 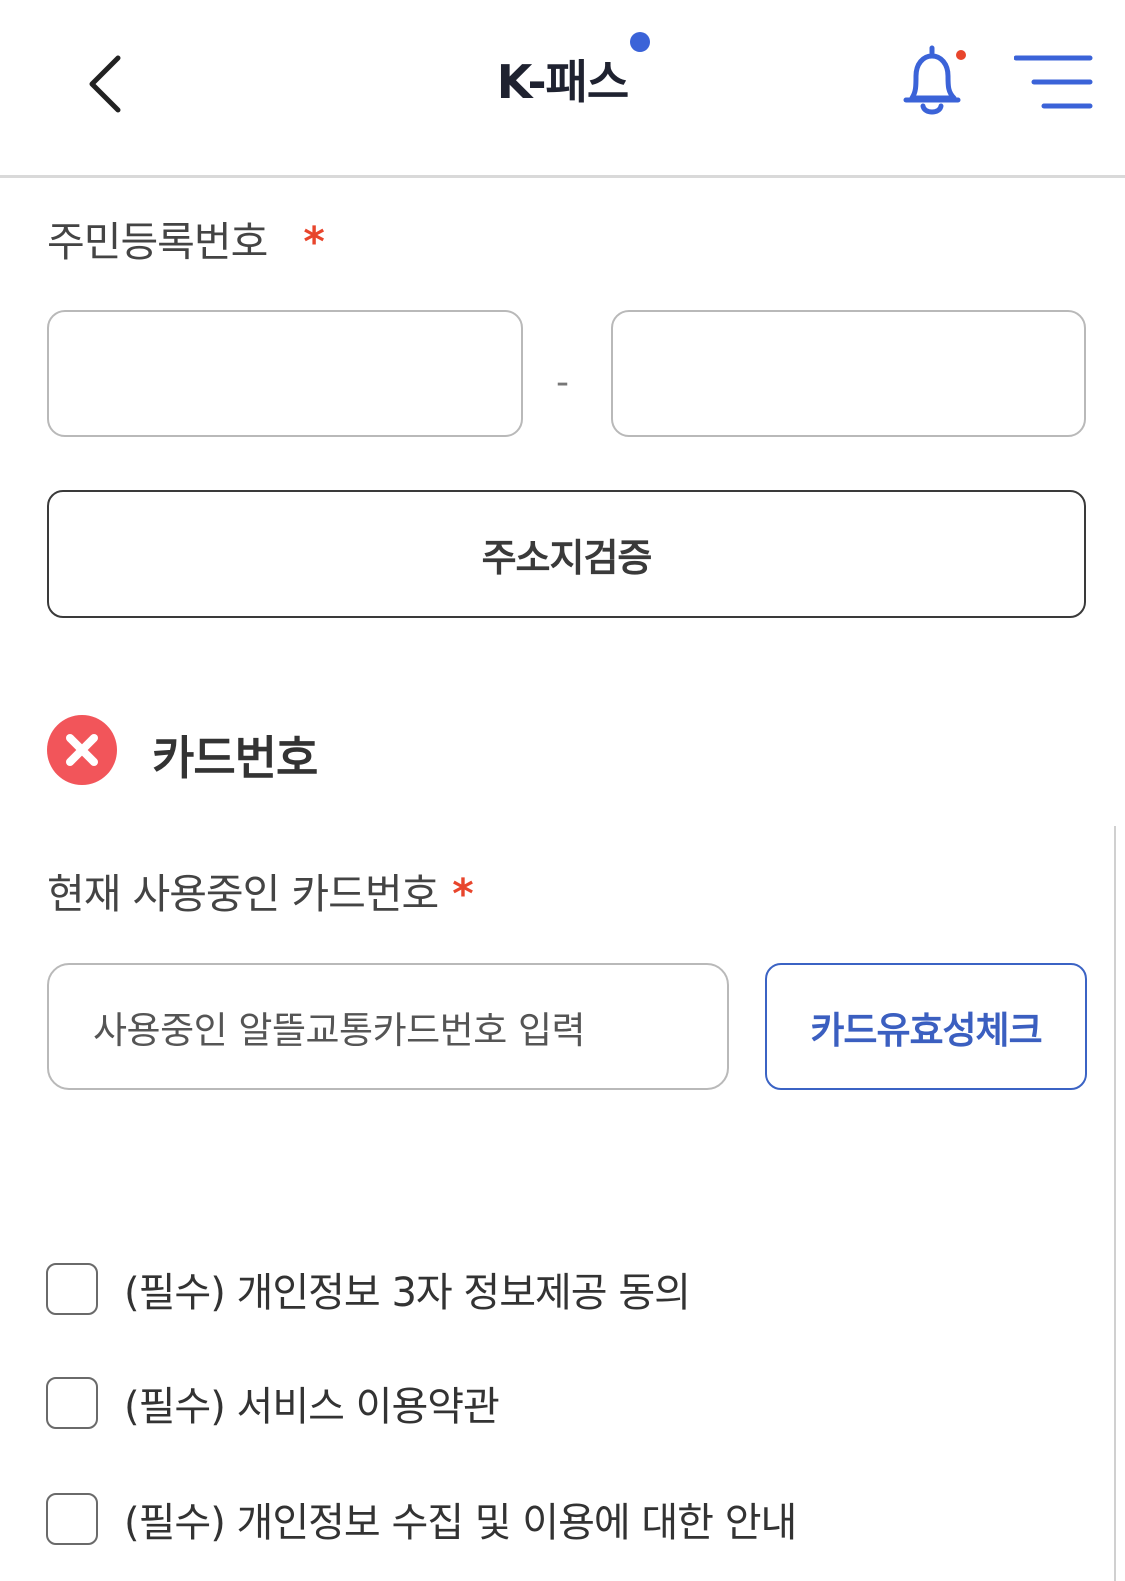 I want to click on notification-dot, so click(x=961, y=55).